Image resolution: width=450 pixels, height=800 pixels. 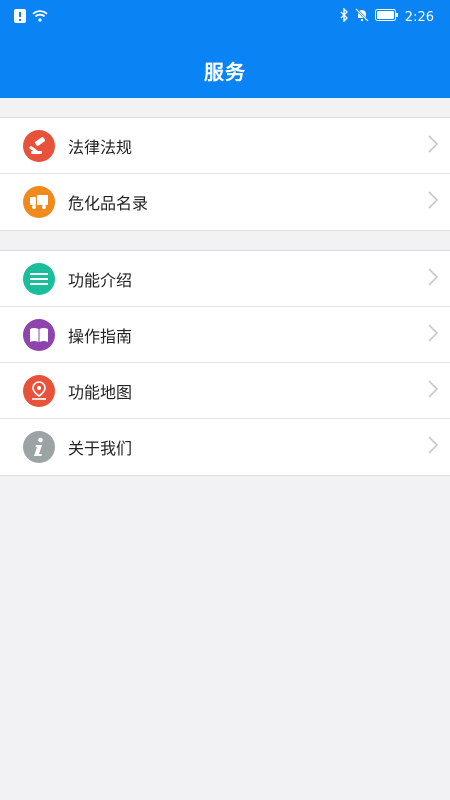 I want to click on list-icon, so click(x=39, y=278).